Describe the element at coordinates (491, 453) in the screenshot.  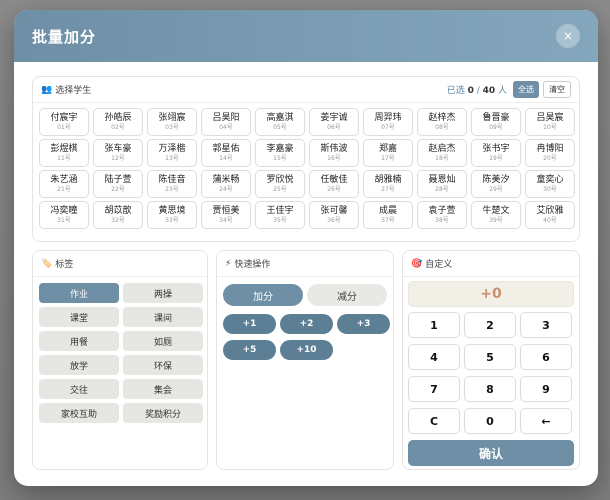
I see `confirm-button: 确认` at that location.